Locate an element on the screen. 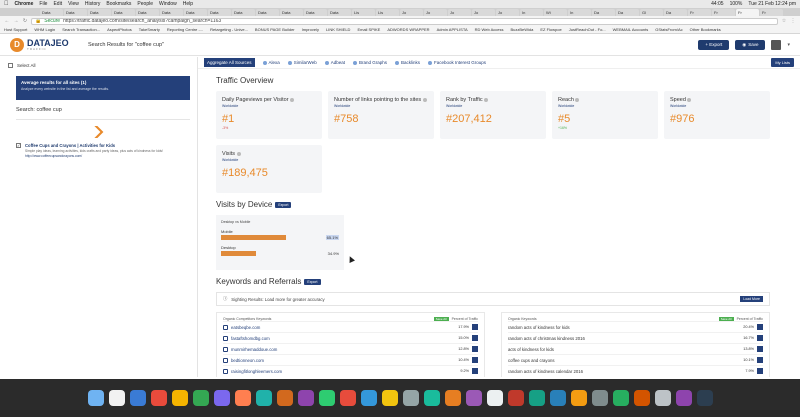 The image size is (800, 417). menu-help: Help is located at coordinates (188, 4).